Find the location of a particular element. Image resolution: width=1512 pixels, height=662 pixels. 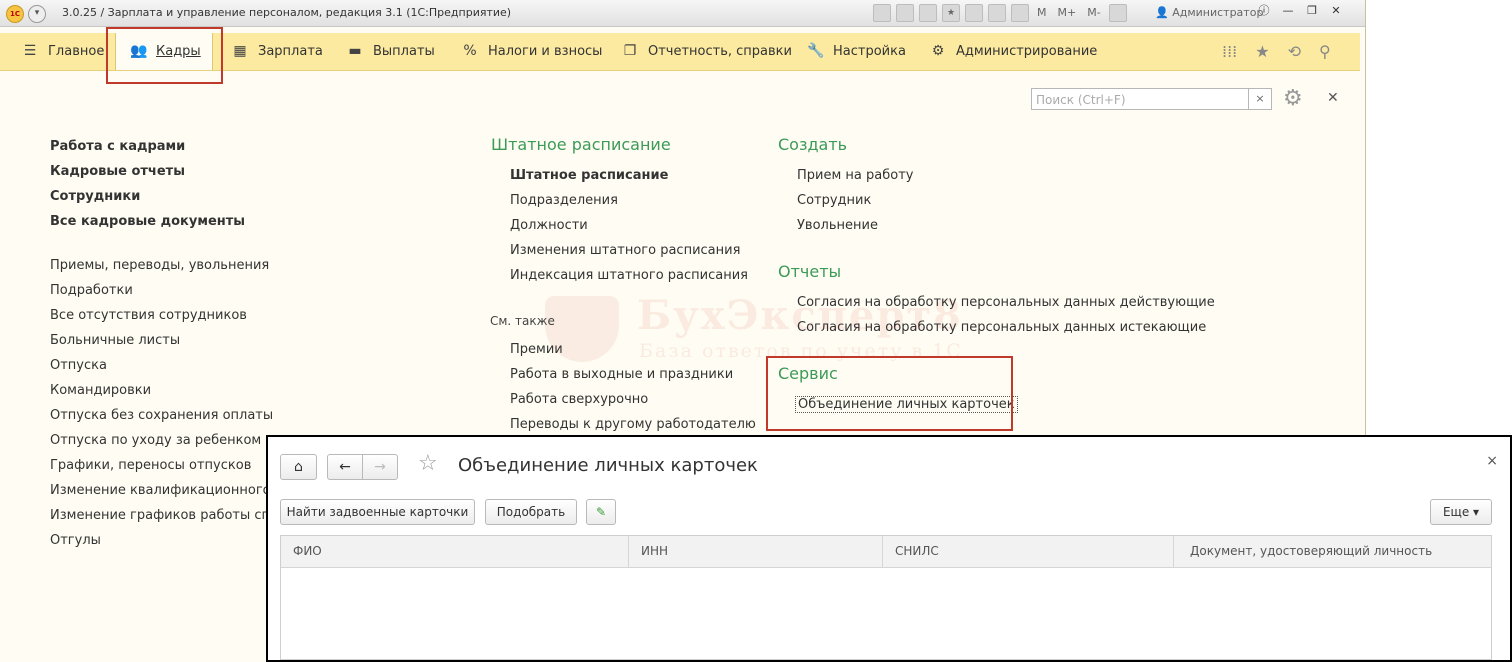

apps-grid-icon: ⁞⁞⁞ is located at coordinates (1229, 51).